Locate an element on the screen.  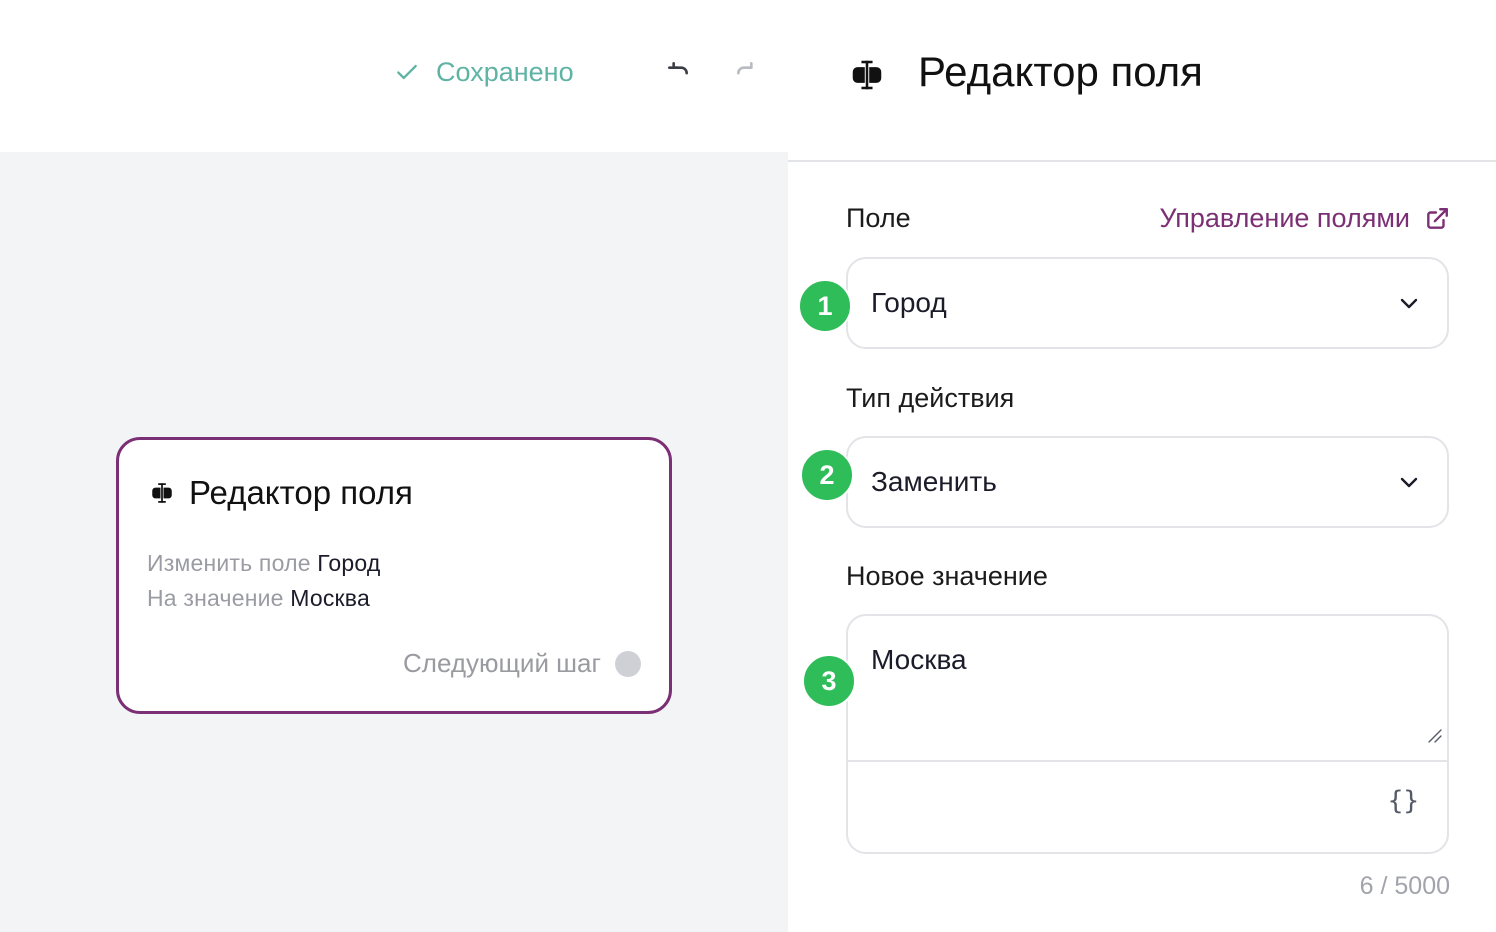
save-status: Сохранено is located at coordinates (484, 72).